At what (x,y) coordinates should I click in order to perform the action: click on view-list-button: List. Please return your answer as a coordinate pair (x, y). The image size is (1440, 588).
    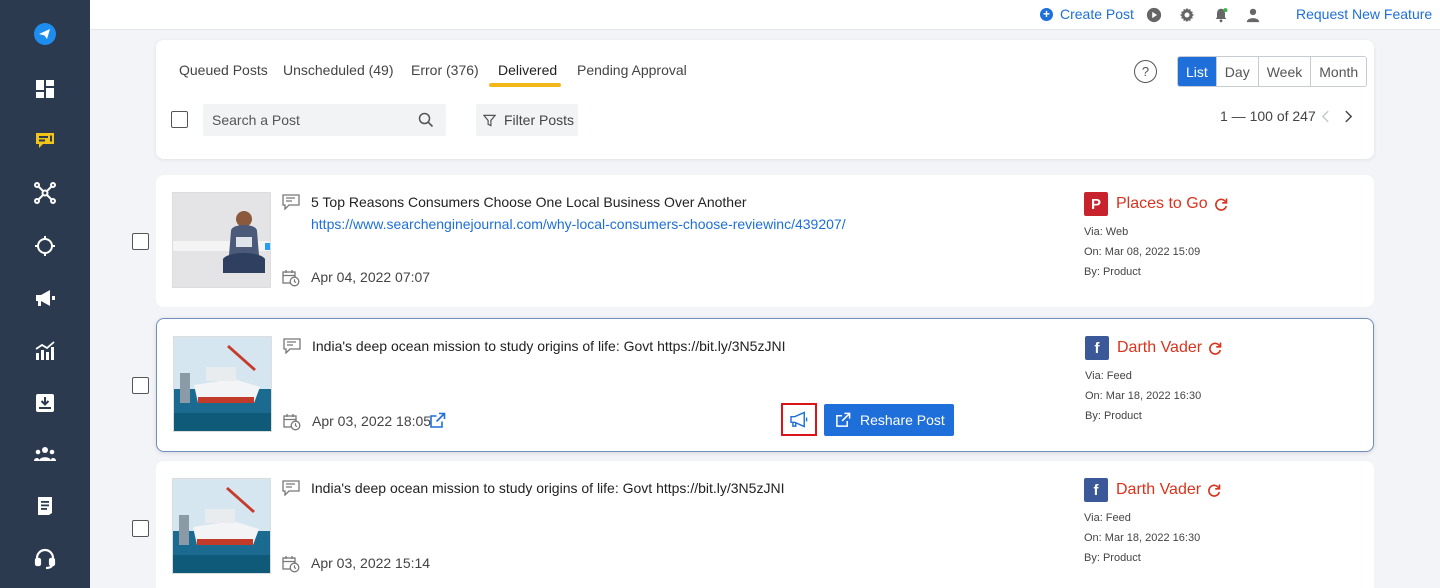
    Looking at the image, I should click on (1197, 71).